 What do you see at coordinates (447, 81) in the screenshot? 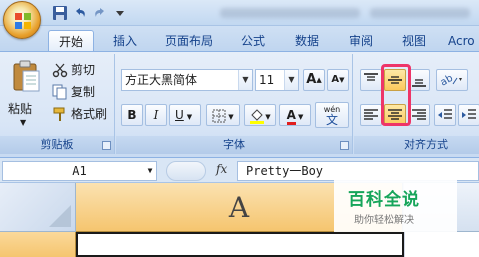
I see `svg-text: ab` at bounding box center [447, 81].